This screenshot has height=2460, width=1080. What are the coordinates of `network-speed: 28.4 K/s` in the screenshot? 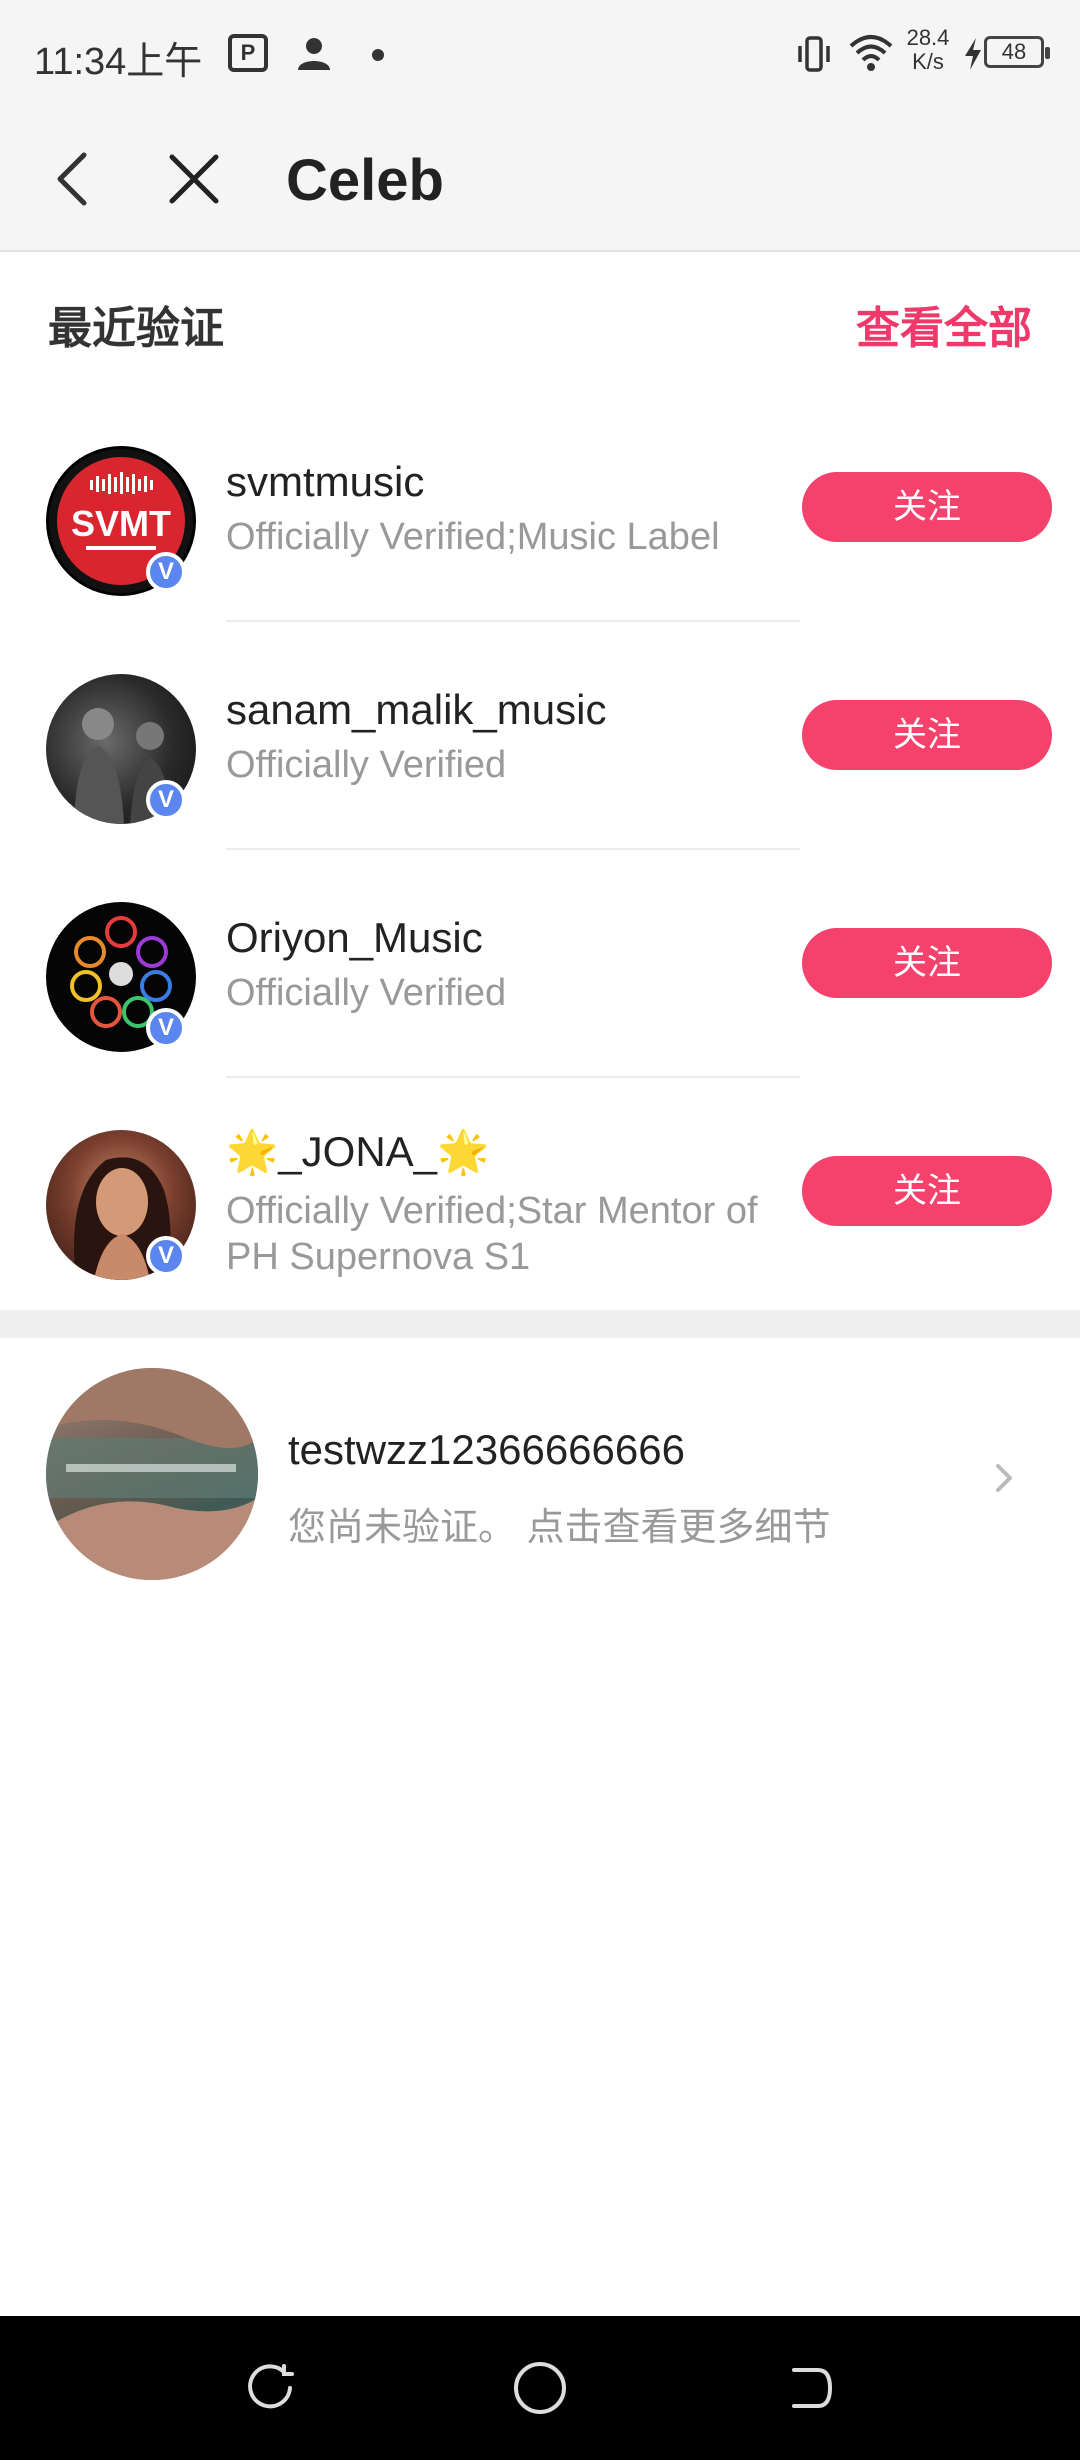 It's located at (928, 49).